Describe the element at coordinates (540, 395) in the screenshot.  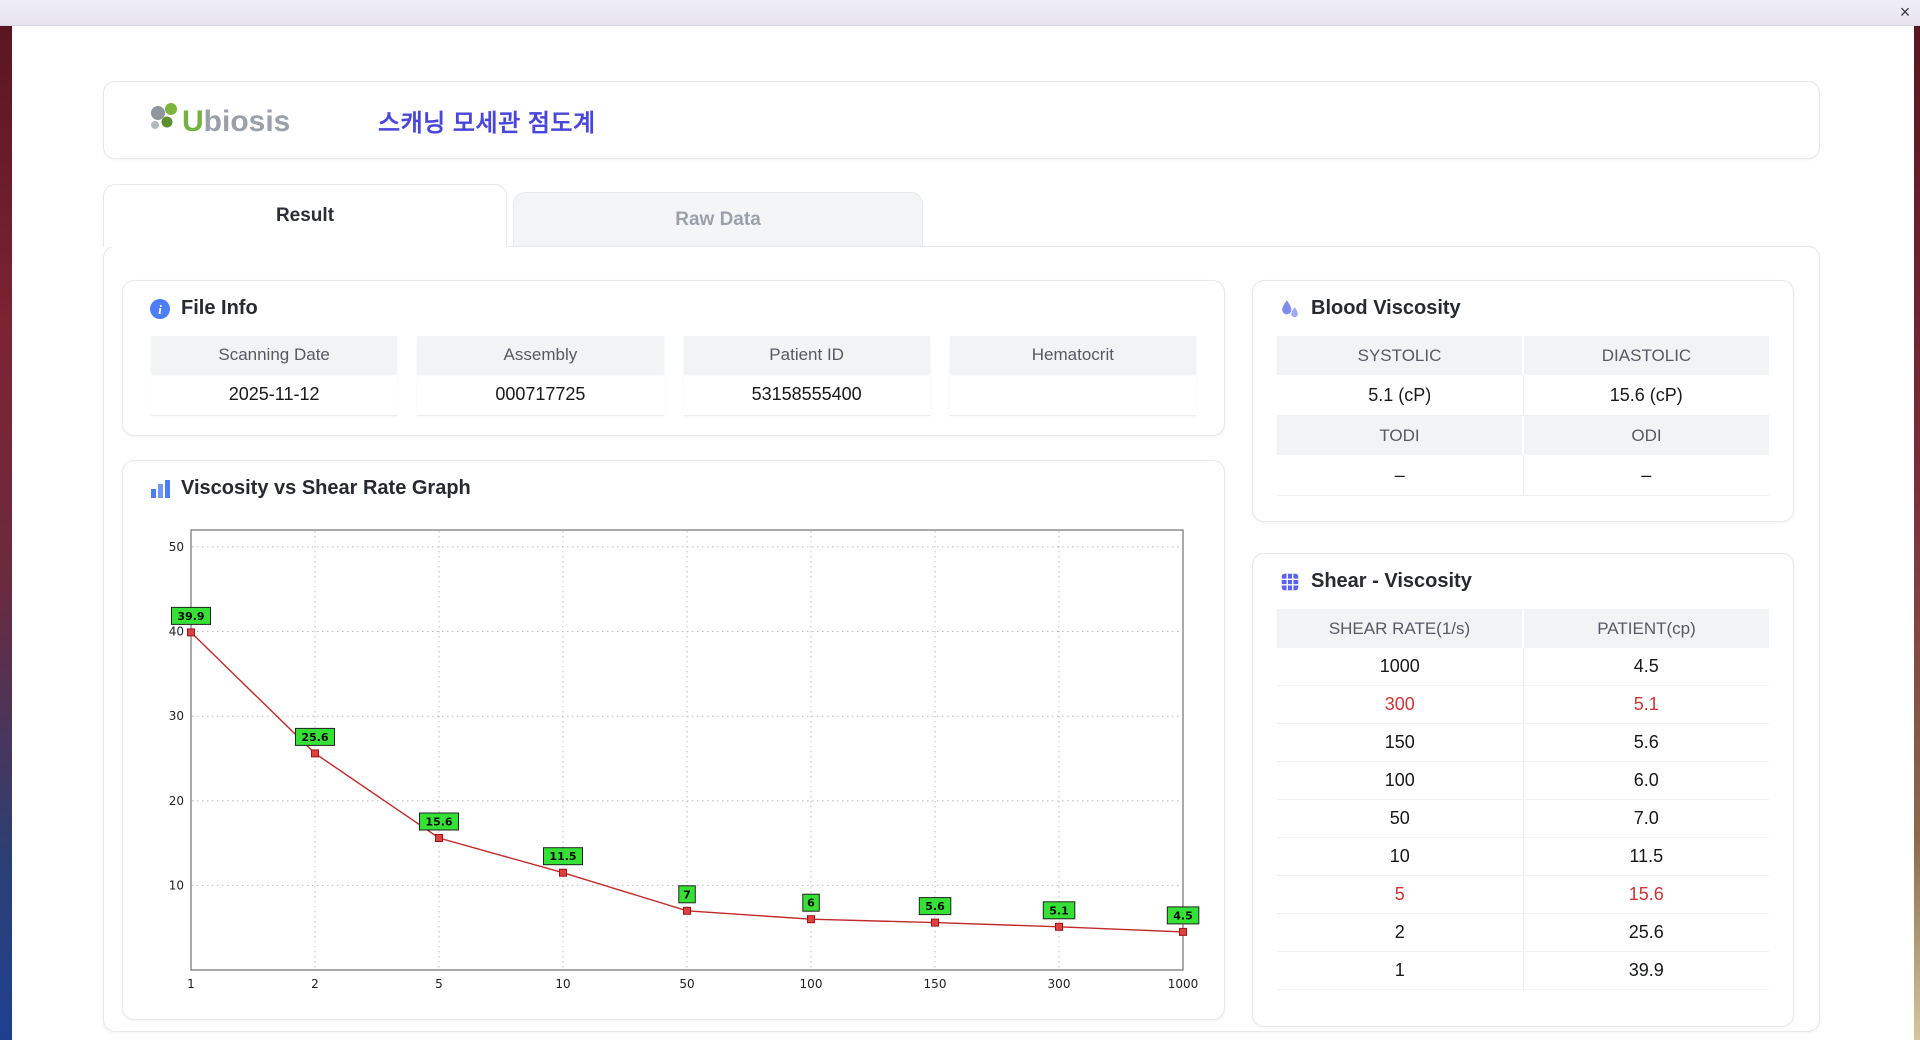
I see `field-value: 000717725` at that location.